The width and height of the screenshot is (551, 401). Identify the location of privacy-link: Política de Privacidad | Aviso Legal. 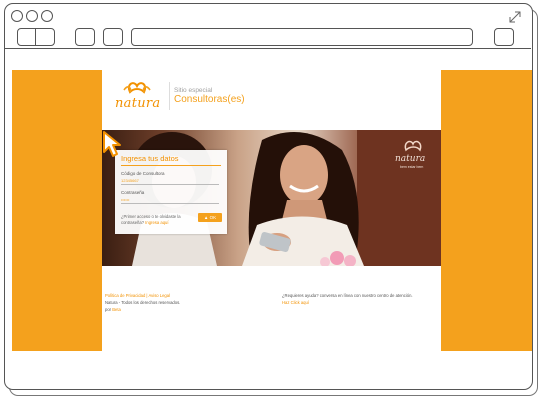
(142, 295).